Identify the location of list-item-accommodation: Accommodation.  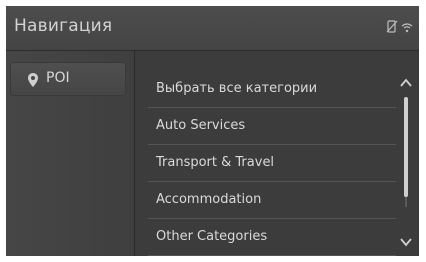
(272, 200).